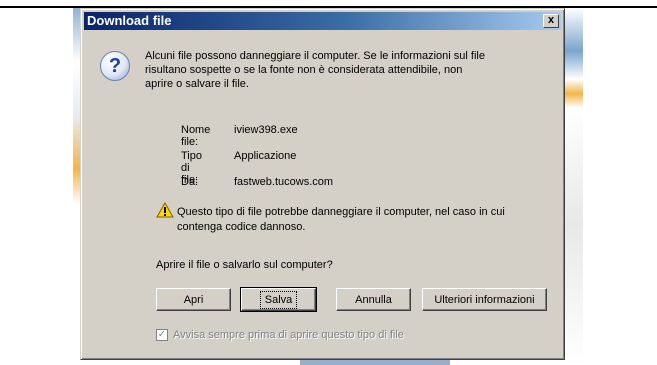 The height and width of the screenshot is (365, 657). I want to click on title-bar: Download file x, so click(322, 21).